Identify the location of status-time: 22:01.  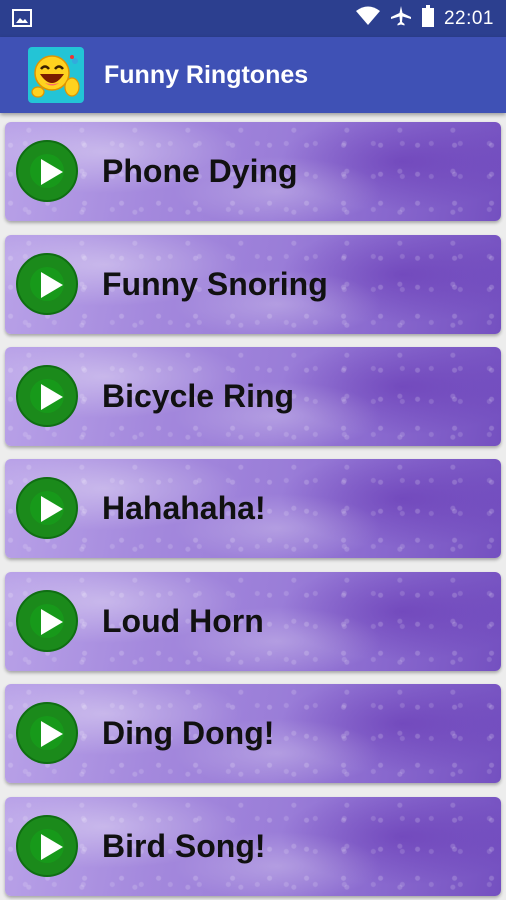
(468, 18).